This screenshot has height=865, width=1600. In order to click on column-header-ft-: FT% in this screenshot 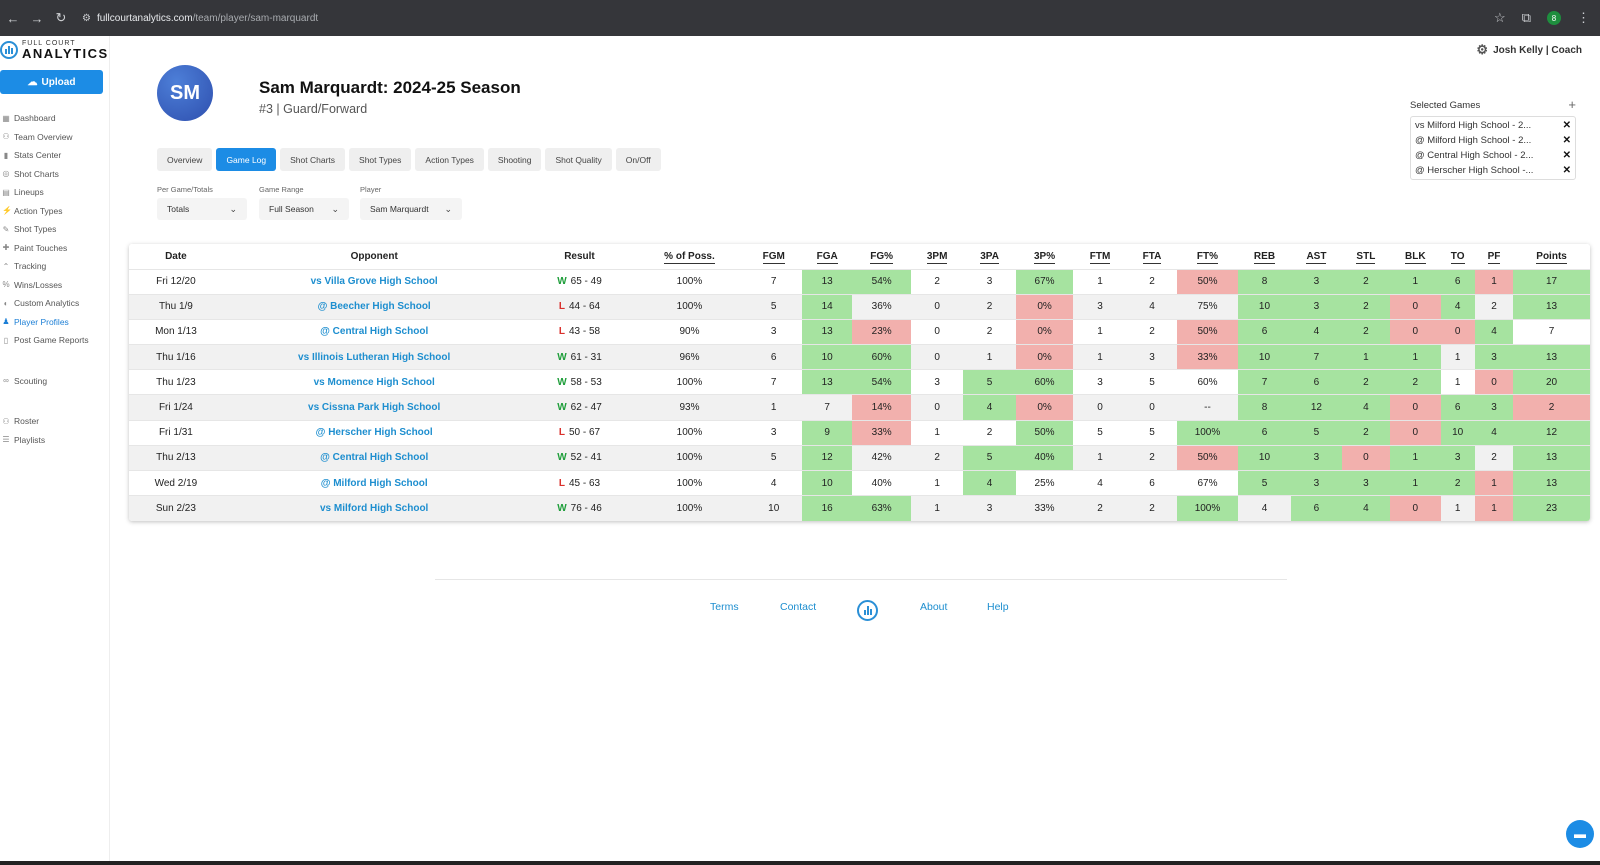, I will do `click(1207, 256)`.